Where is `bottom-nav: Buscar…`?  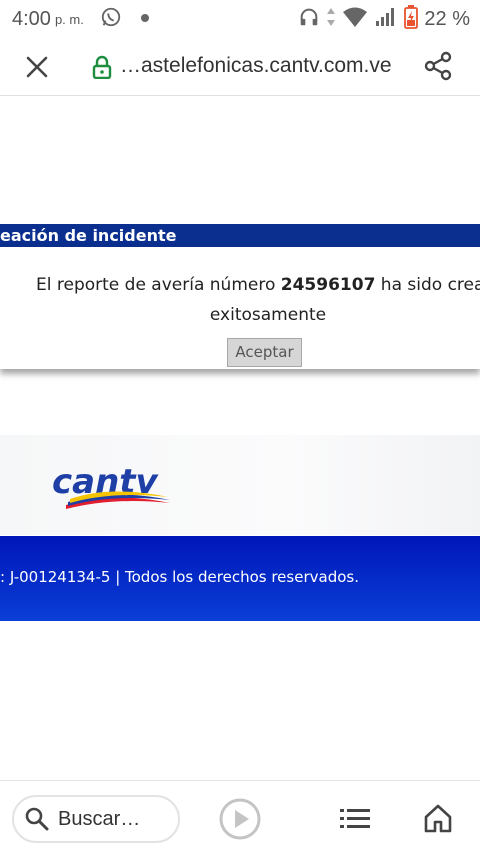 bottom-nav: Buscar… is located at coordinates (240, 817).